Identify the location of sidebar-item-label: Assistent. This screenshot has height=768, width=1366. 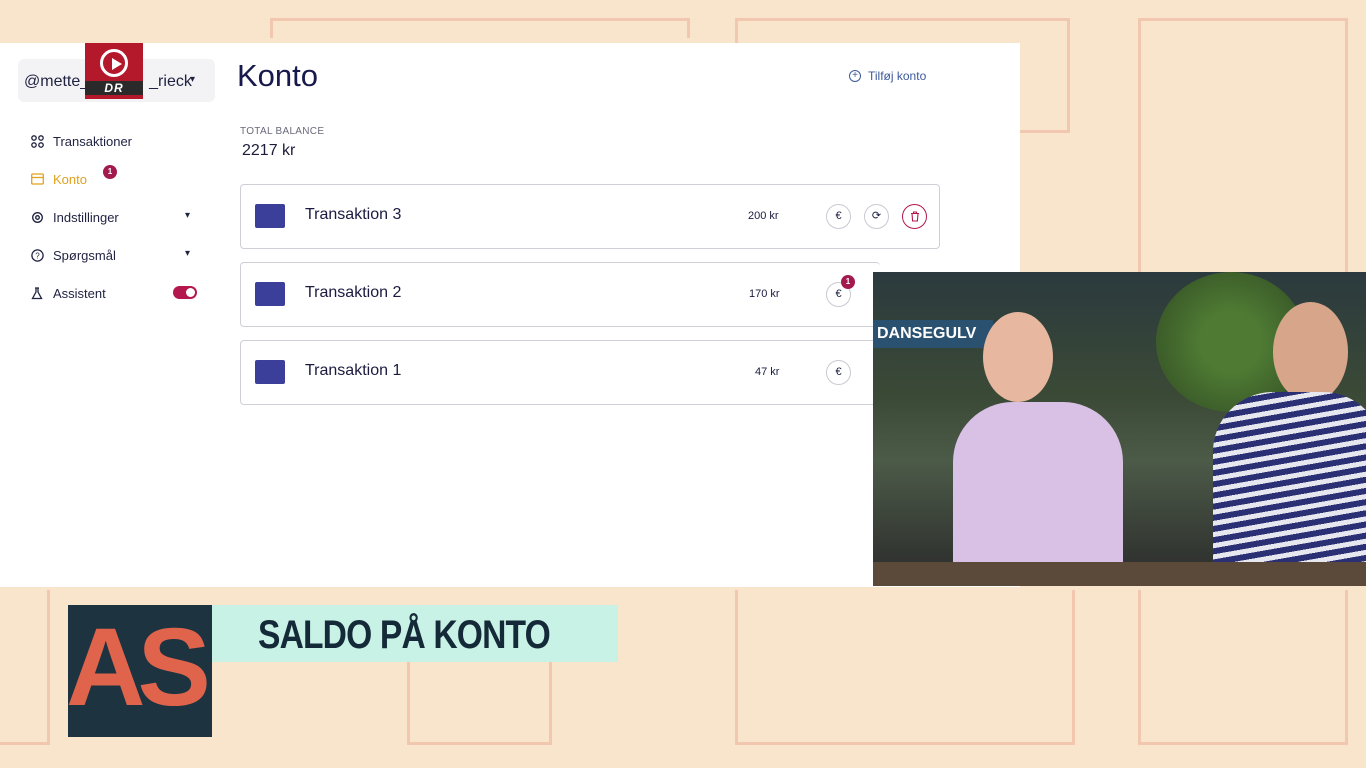
(79, 293).